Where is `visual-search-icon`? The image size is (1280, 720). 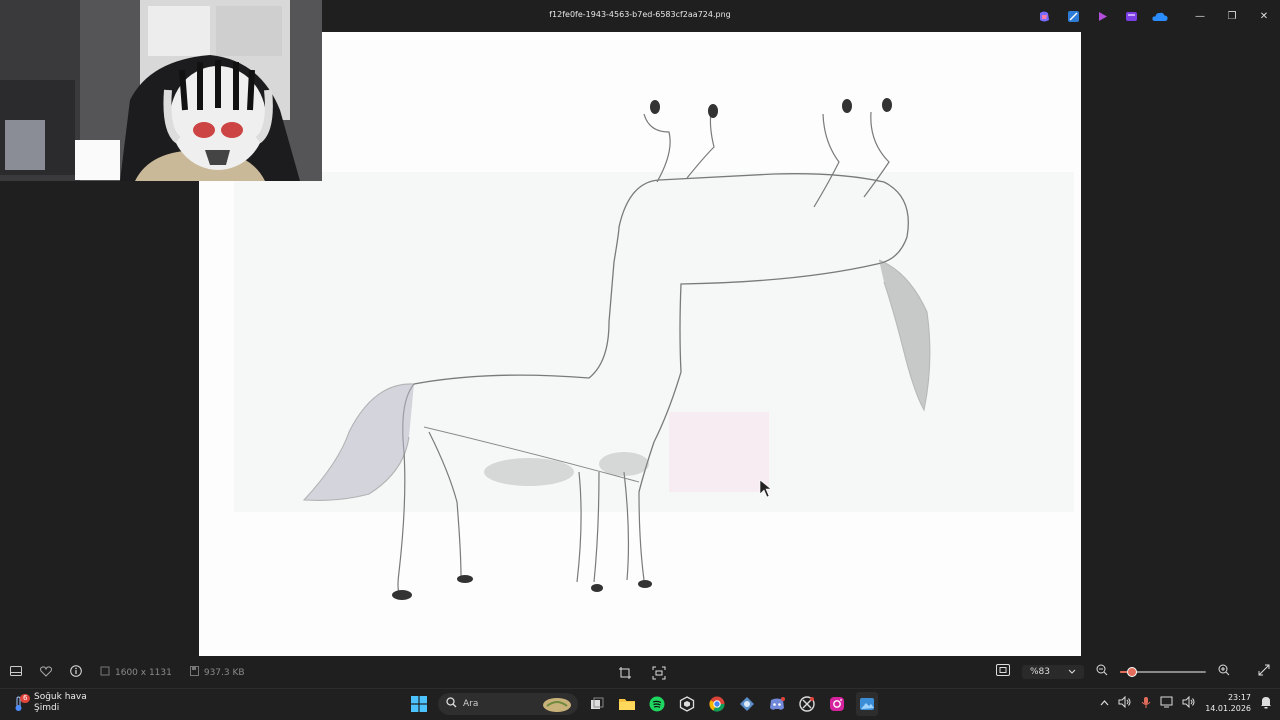
visual-search-icon is located at coordinates (659, 674).